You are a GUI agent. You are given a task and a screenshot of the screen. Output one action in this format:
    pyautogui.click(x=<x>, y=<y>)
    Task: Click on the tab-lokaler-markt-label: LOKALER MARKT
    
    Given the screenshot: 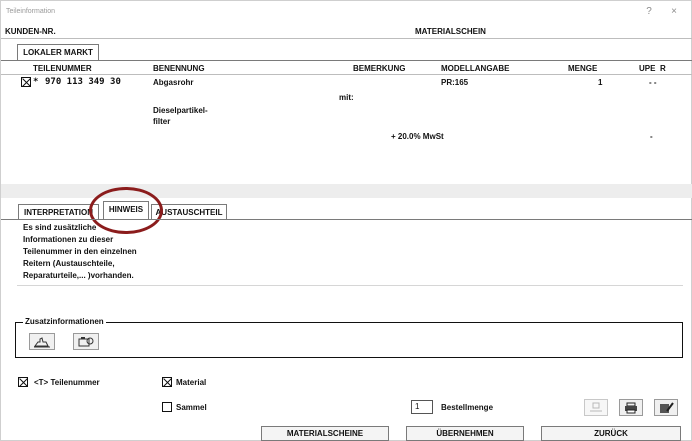 What is the action you would take?
    pyautogui.click(x=58, y=52)
    